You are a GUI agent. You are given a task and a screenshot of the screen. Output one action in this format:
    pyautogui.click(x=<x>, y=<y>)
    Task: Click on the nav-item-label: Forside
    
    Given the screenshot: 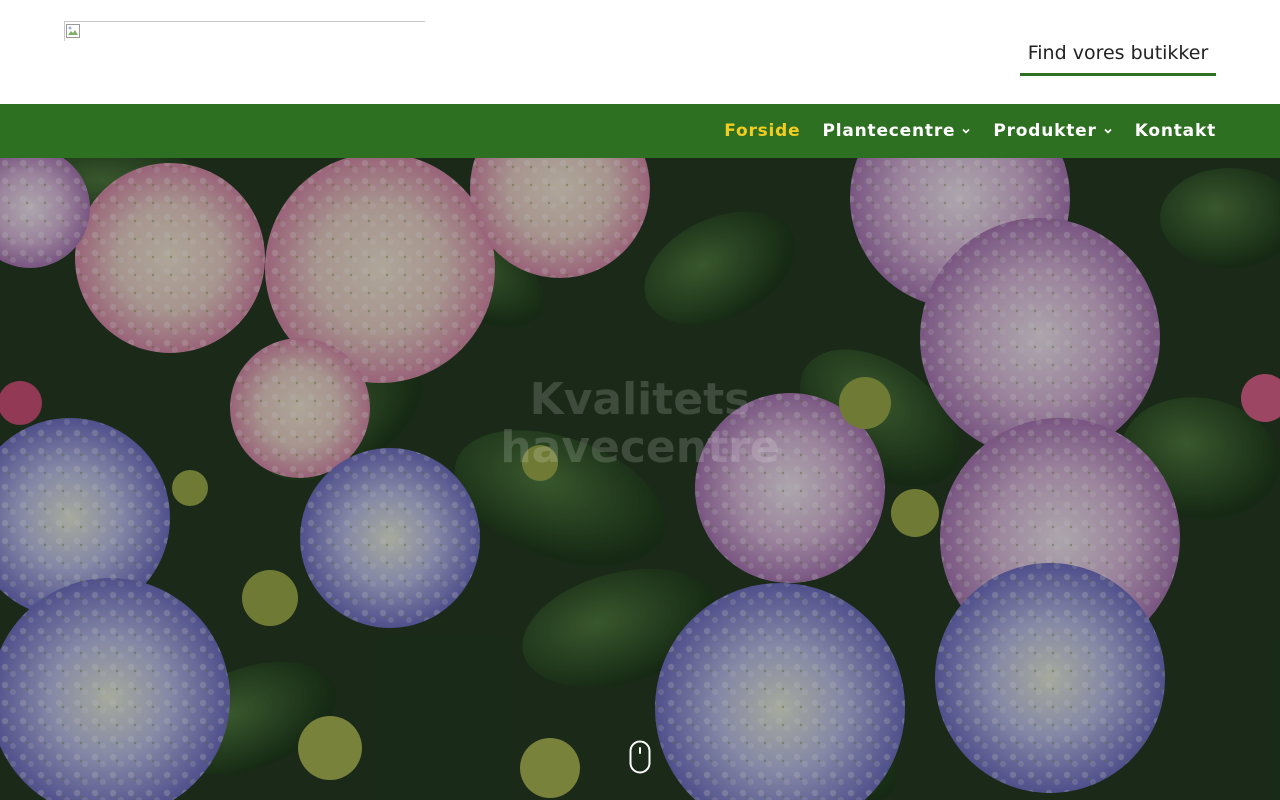 What is the action you would take?
    pyautogui.click(x=762, y=131)
    